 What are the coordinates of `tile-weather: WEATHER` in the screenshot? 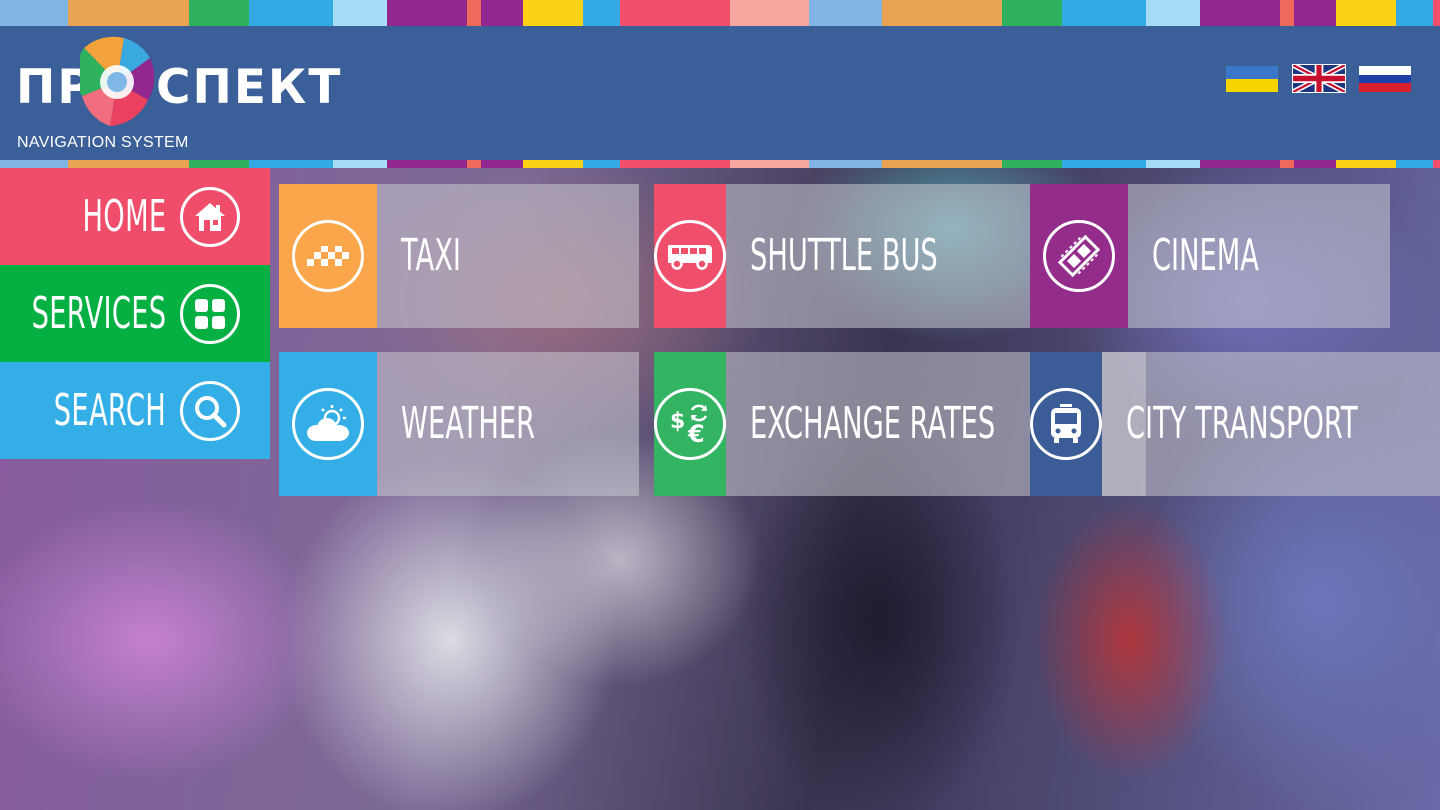 It's located at (459, 424).